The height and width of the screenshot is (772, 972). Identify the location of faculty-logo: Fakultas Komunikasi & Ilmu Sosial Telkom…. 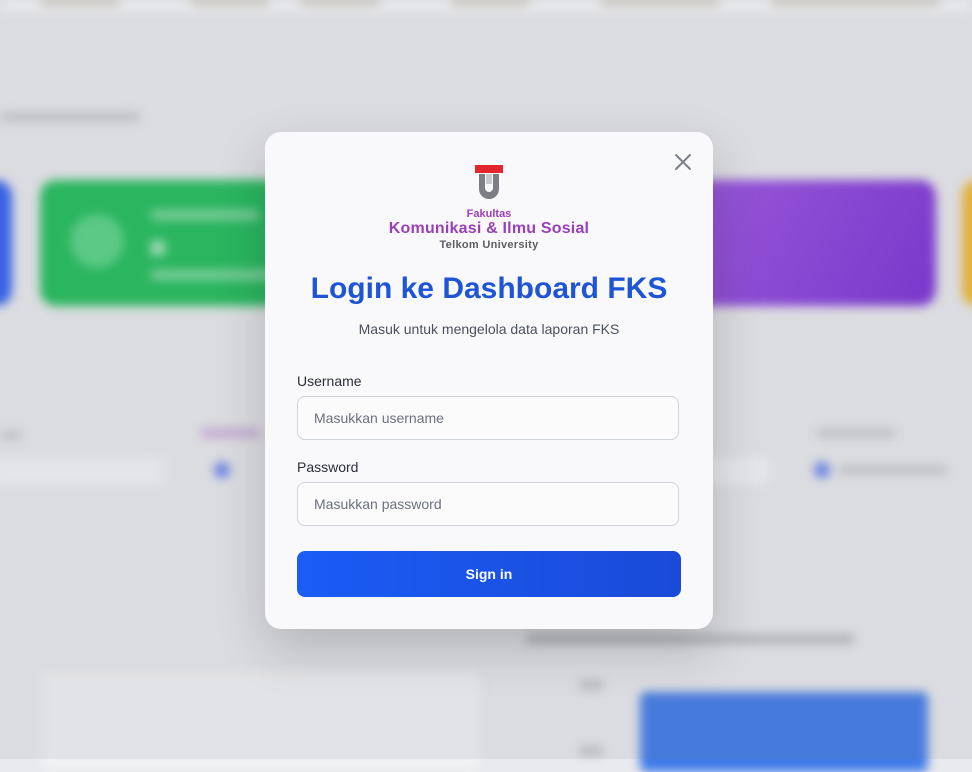
(489, 209).